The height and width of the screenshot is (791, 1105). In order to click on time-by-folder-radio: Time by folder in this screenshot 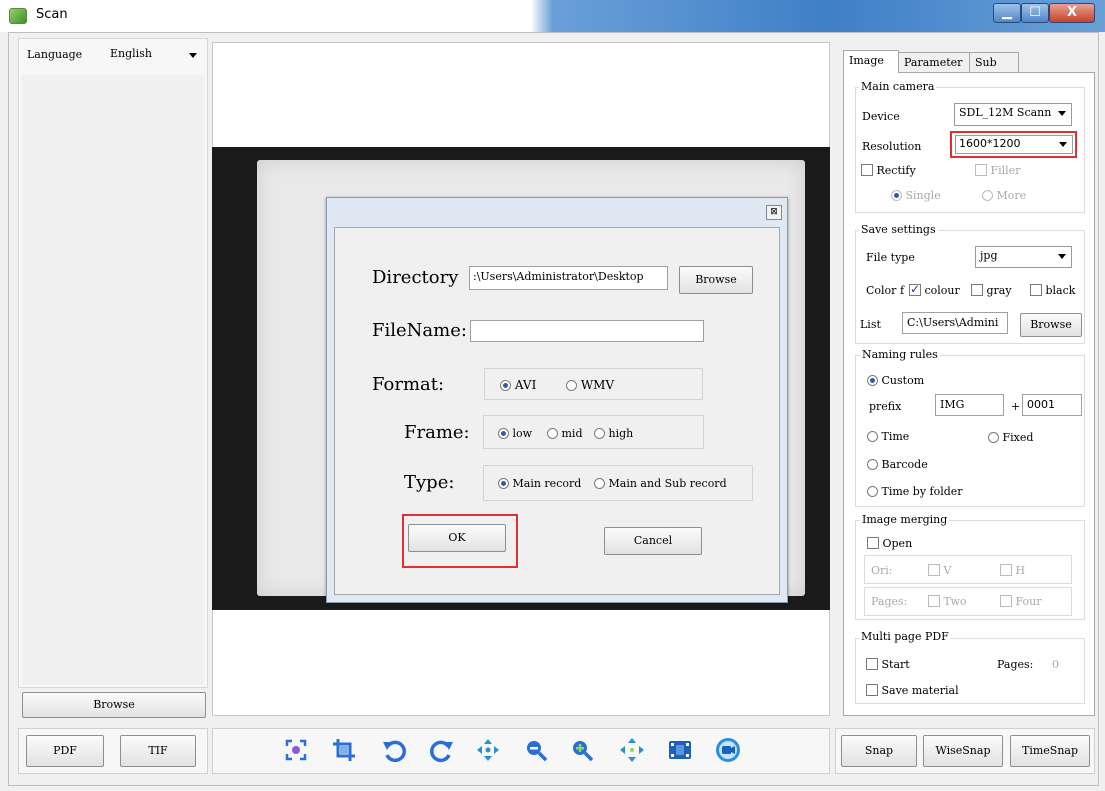, I will do `click(915, 491)`.